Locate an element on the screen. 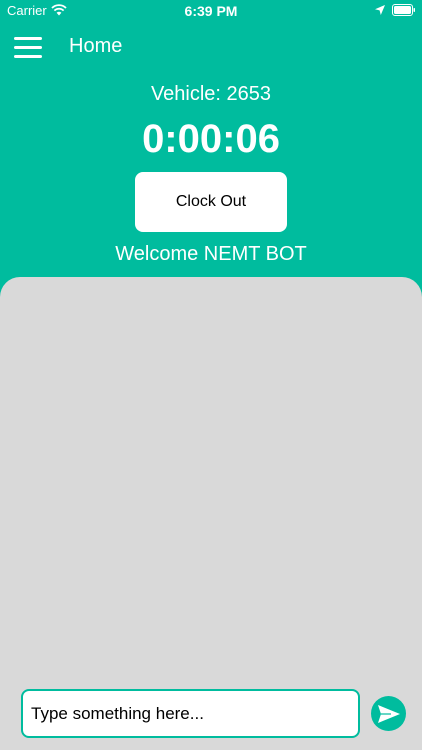  send-button is located at coordinates (388, 713).